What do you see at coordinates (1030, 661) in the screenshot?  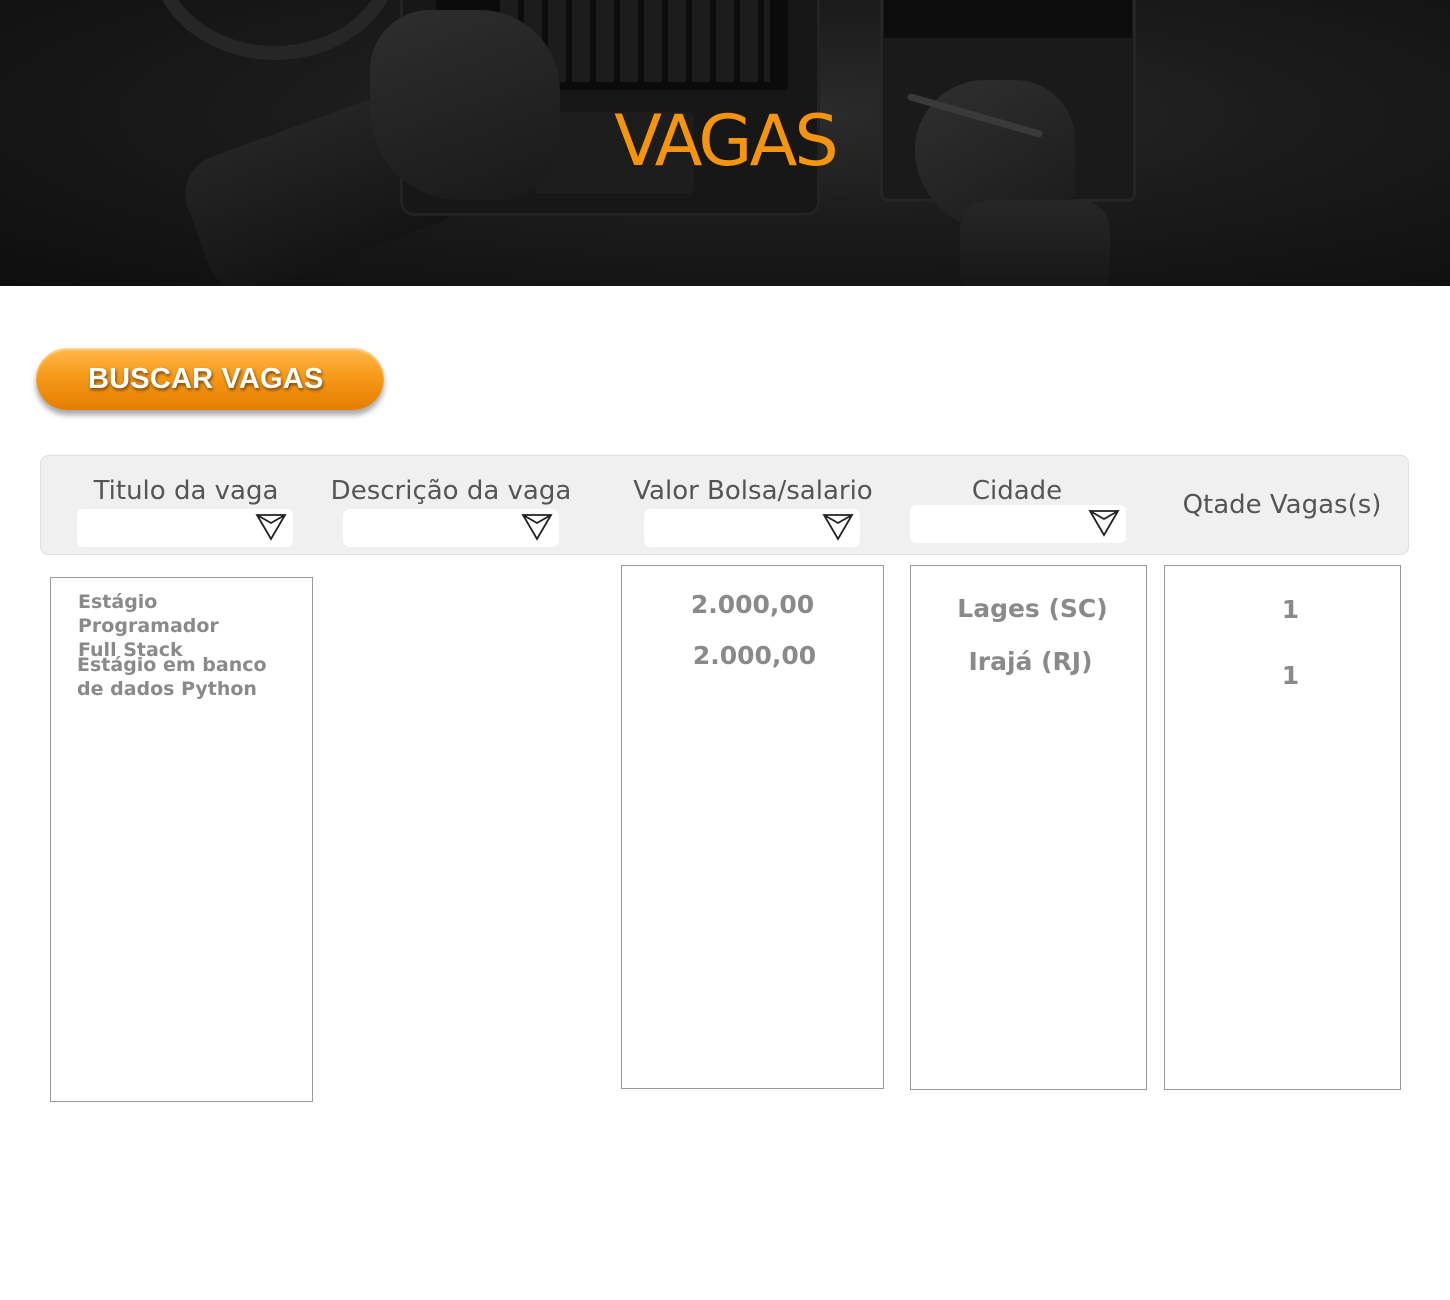 I see `city-value: Irajá (RJ)` at bounding box center [1030, 661].